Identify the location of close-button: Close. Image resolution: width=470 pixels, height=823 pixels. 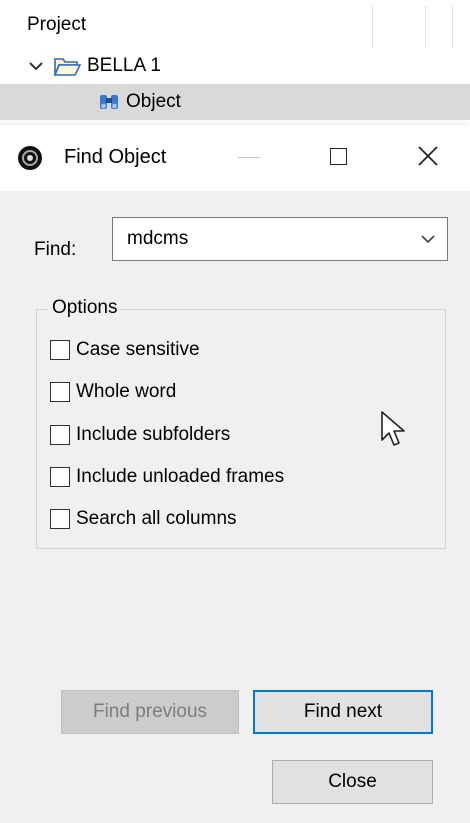
(352, 782).